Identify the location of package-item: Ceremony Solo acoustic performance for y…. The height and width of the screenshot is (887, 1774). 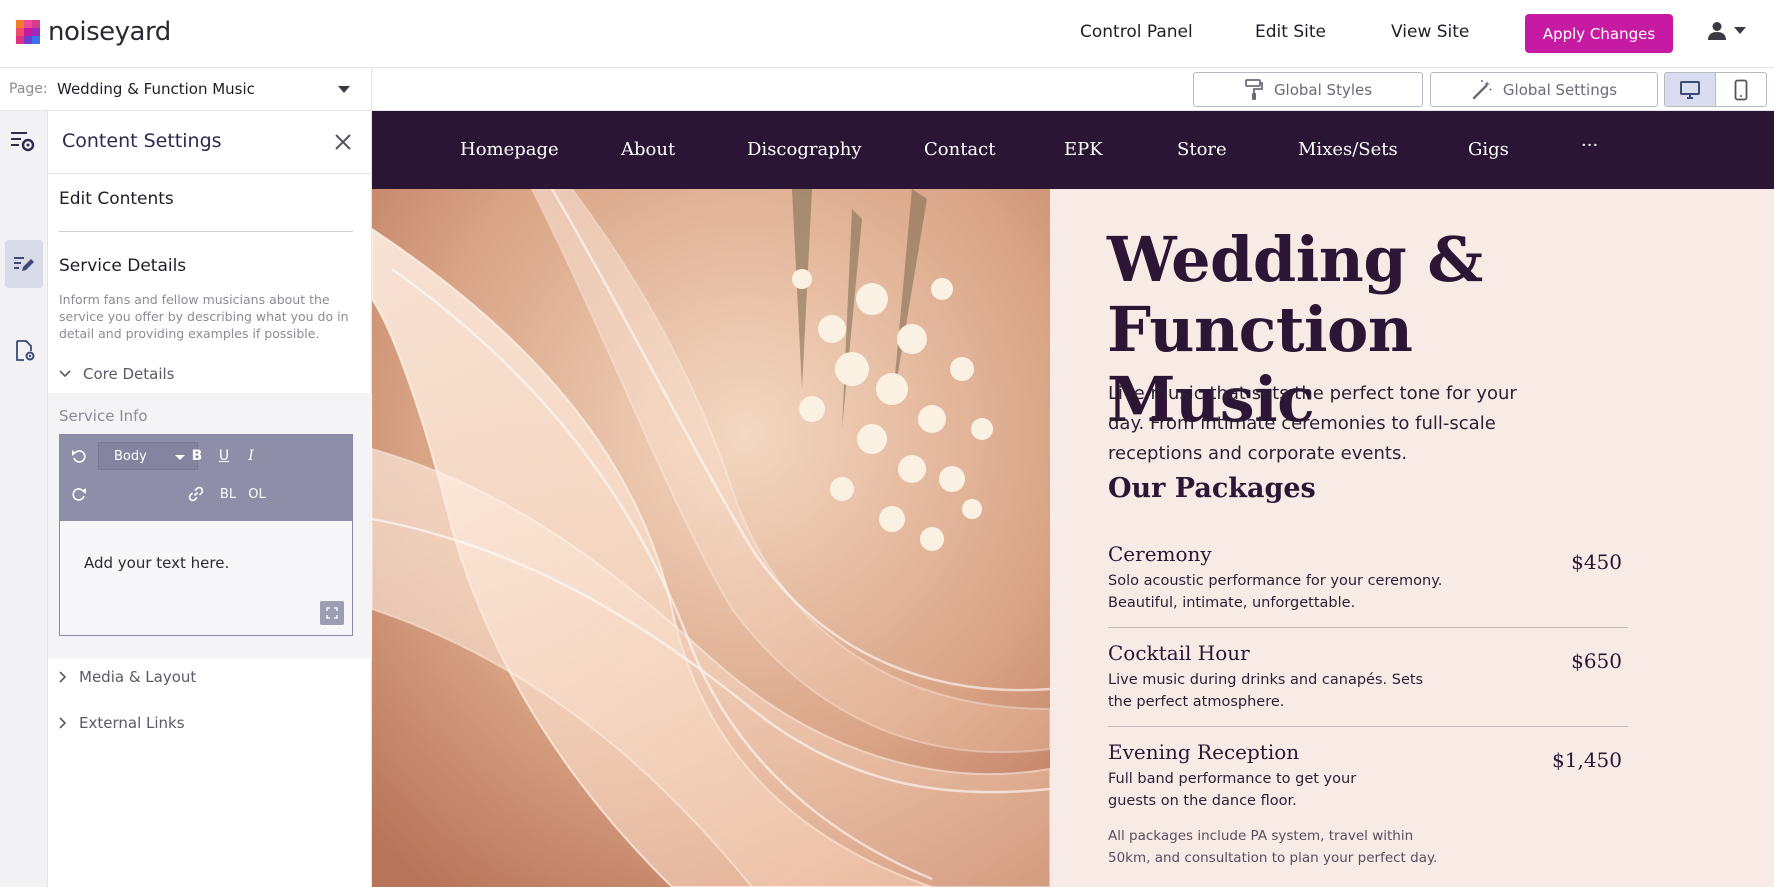
(1368, 578).